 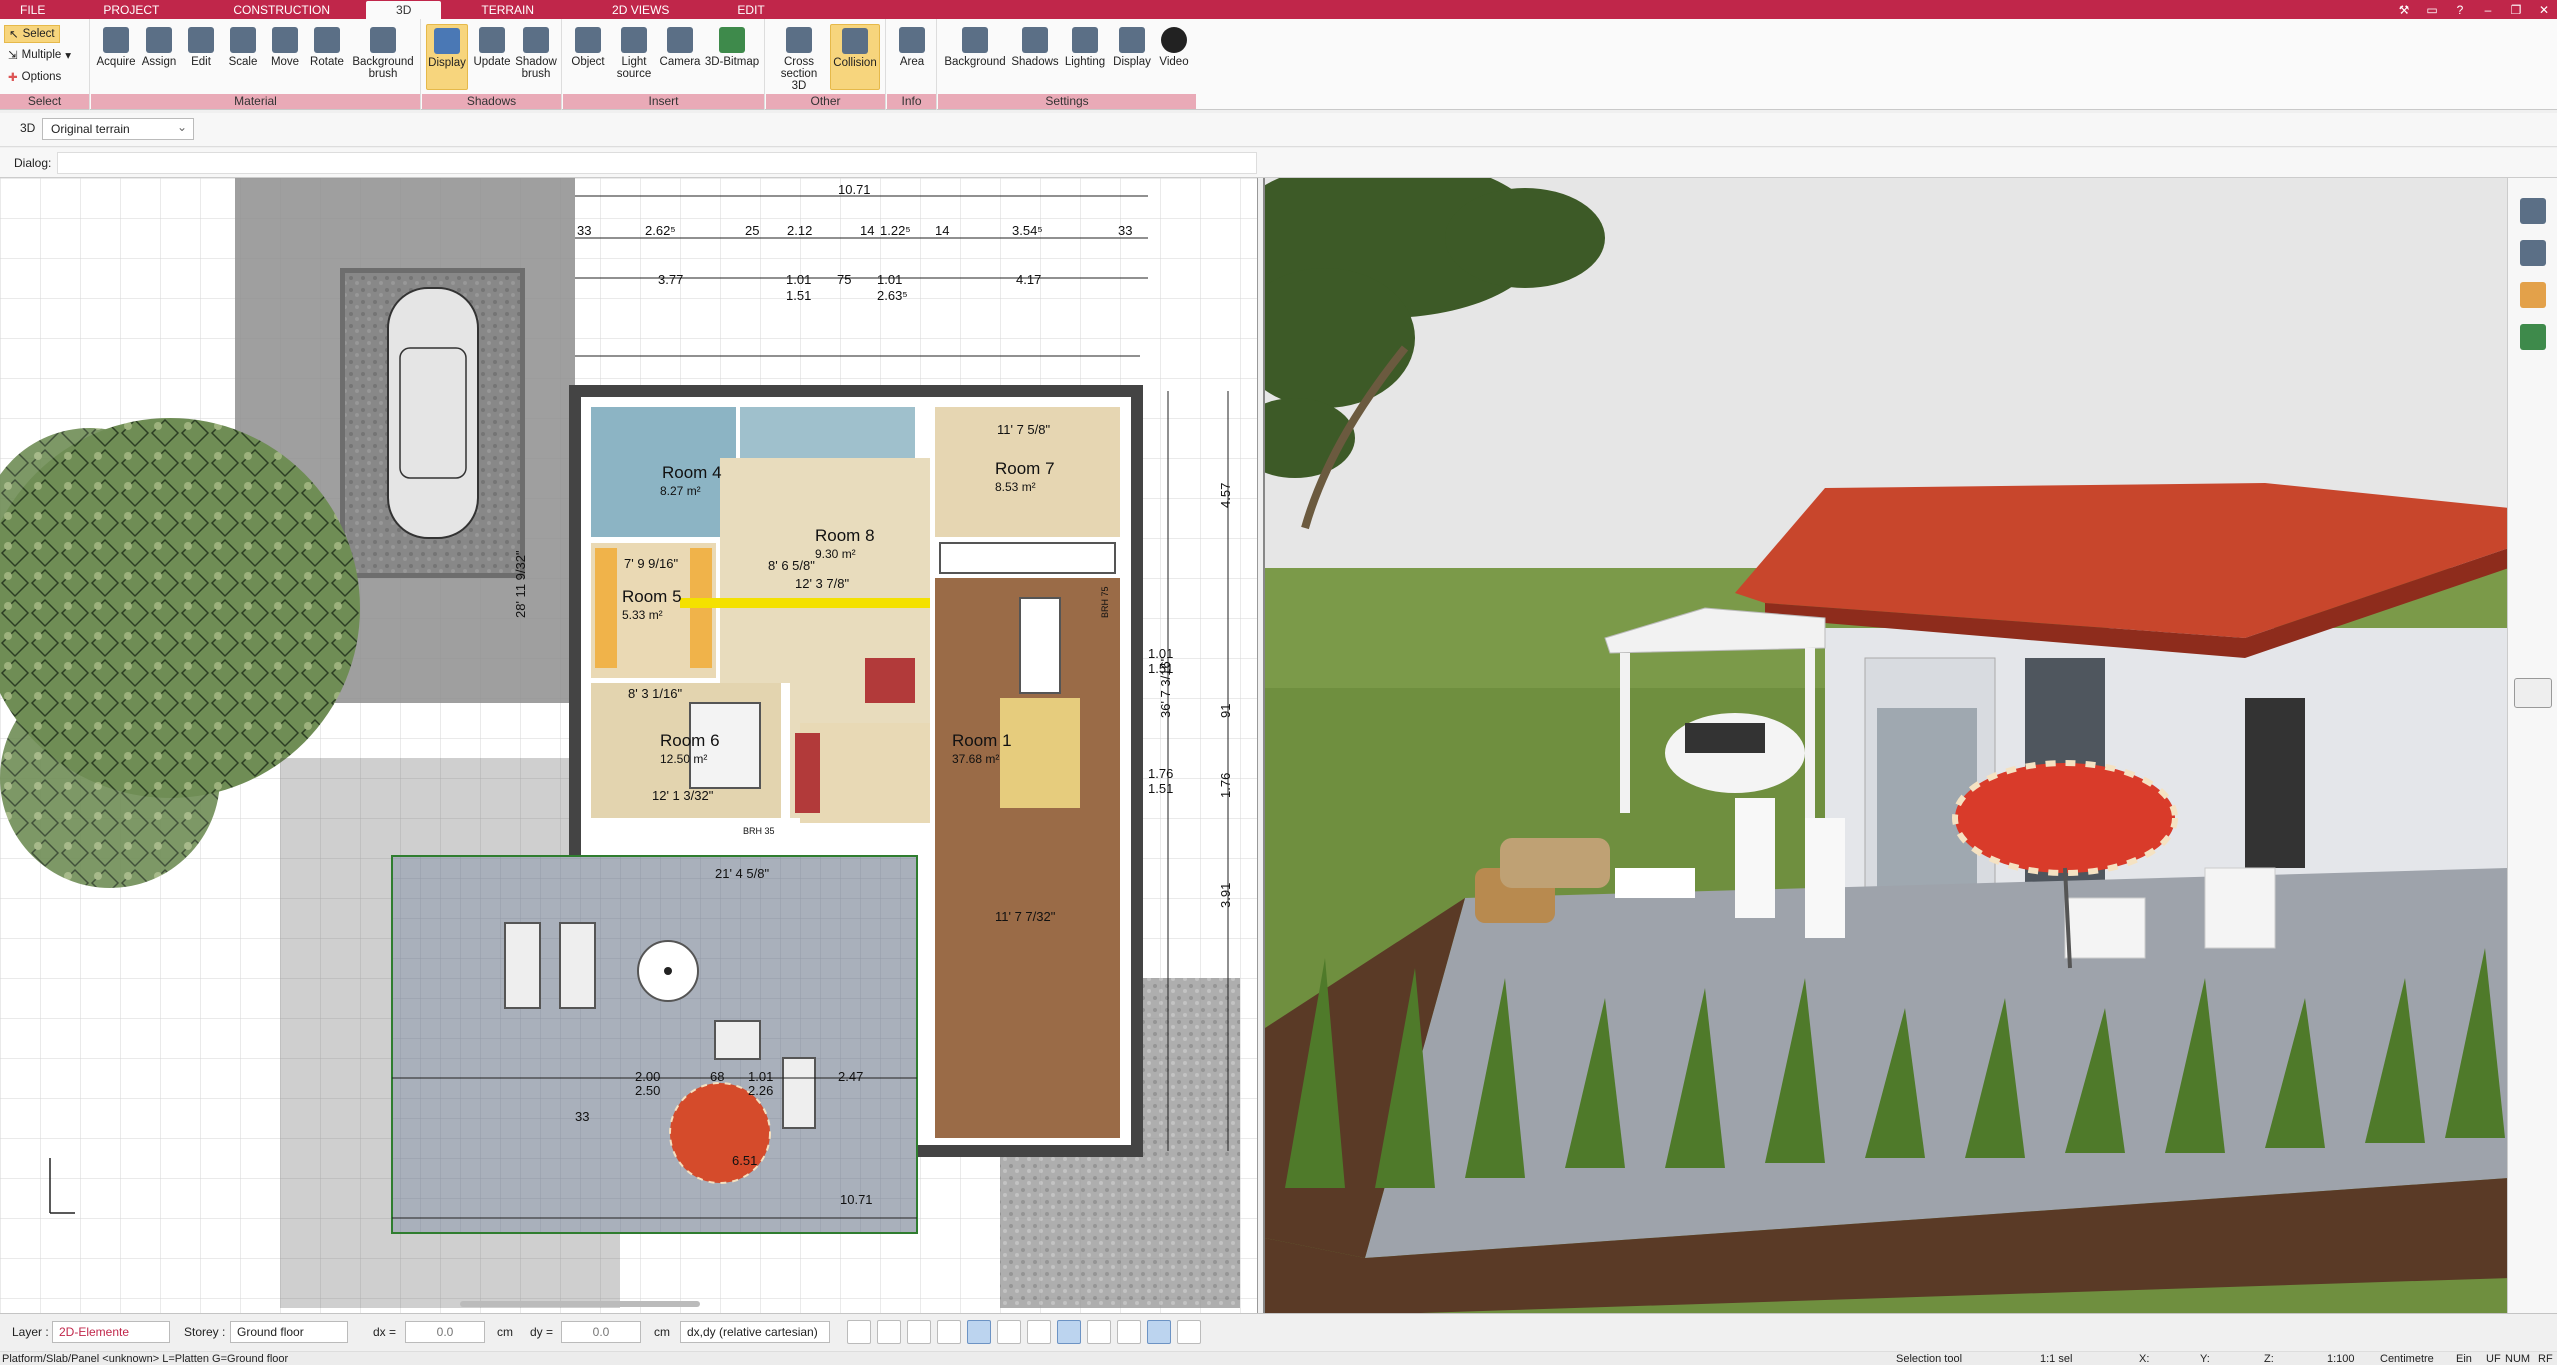 What do you see at coordinates (825, 101) in the screenshot?
I see `group-label-other: Other` at bounding box center [825, 101].